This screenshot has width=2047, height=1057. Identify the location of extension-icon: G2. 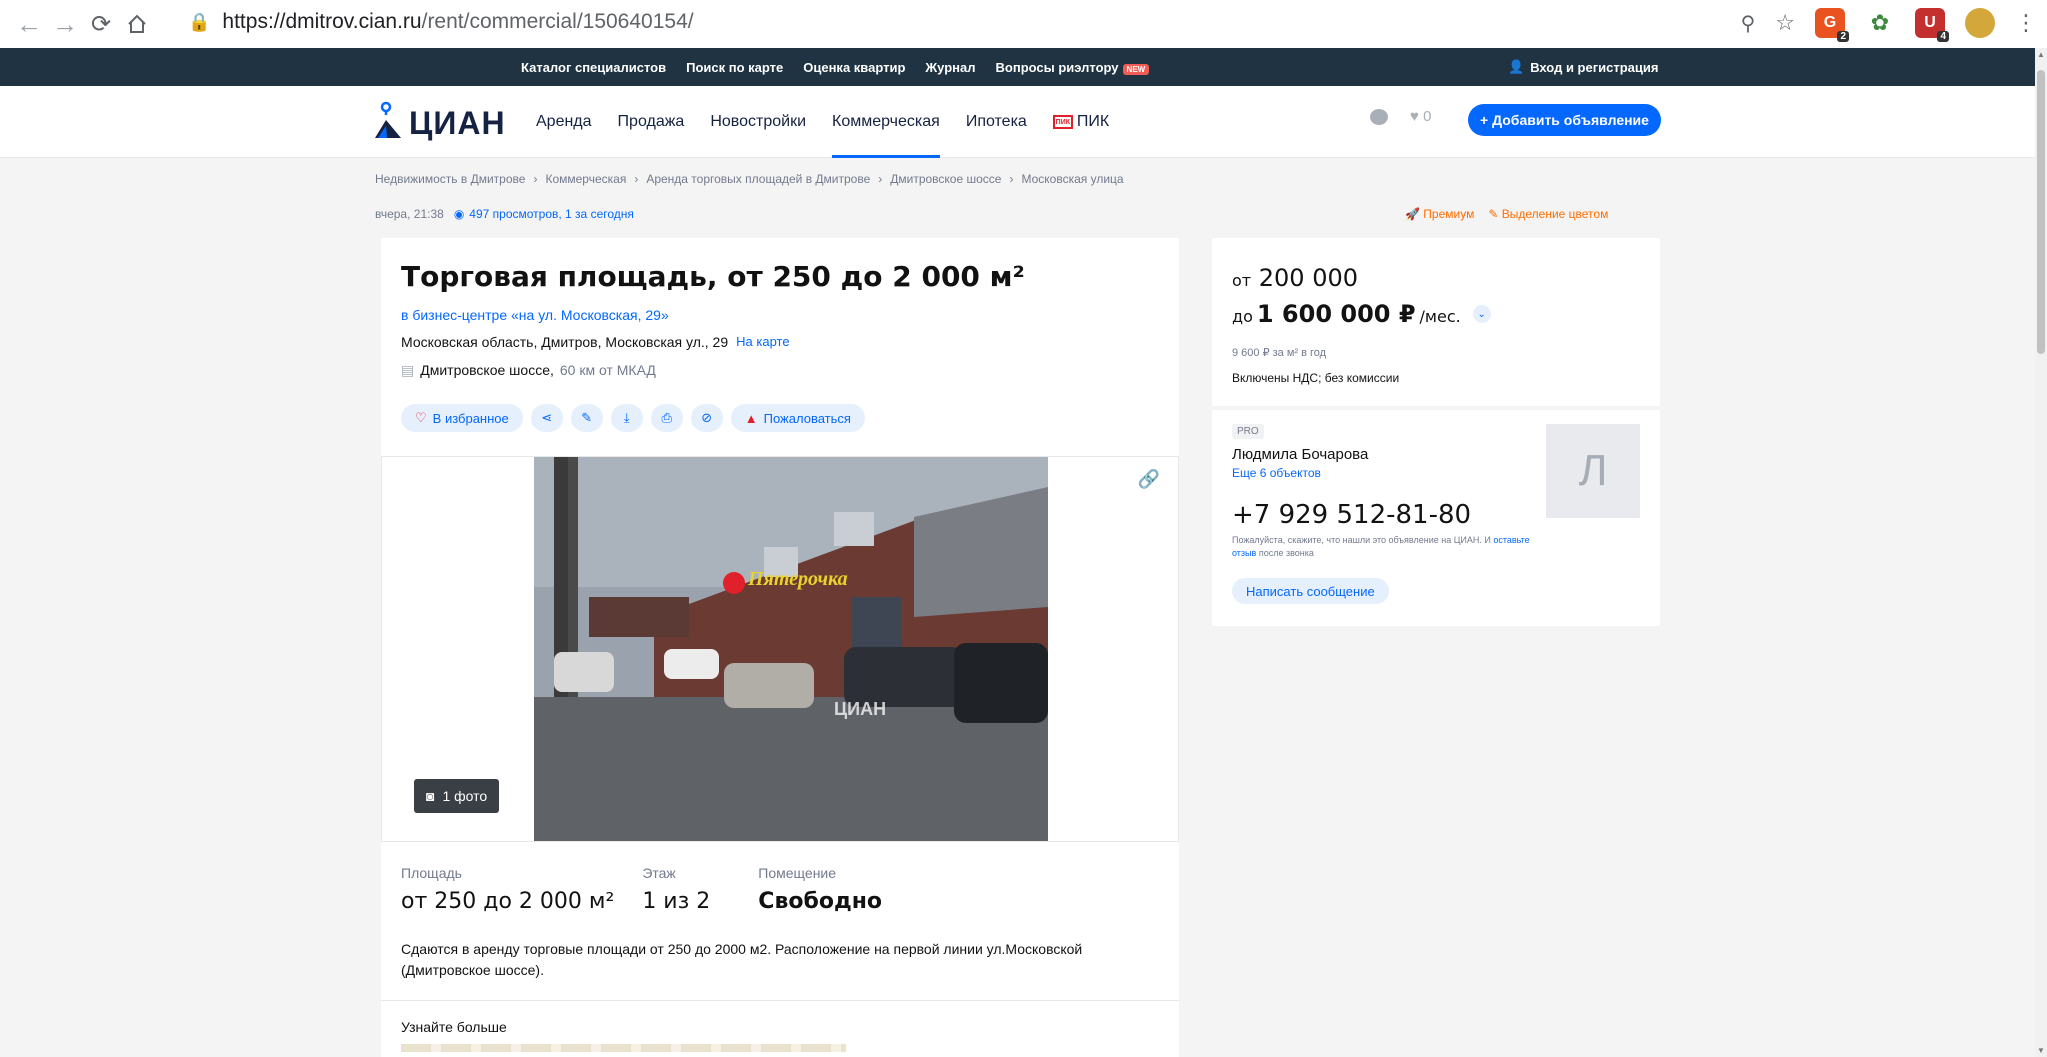
(1832, 25).